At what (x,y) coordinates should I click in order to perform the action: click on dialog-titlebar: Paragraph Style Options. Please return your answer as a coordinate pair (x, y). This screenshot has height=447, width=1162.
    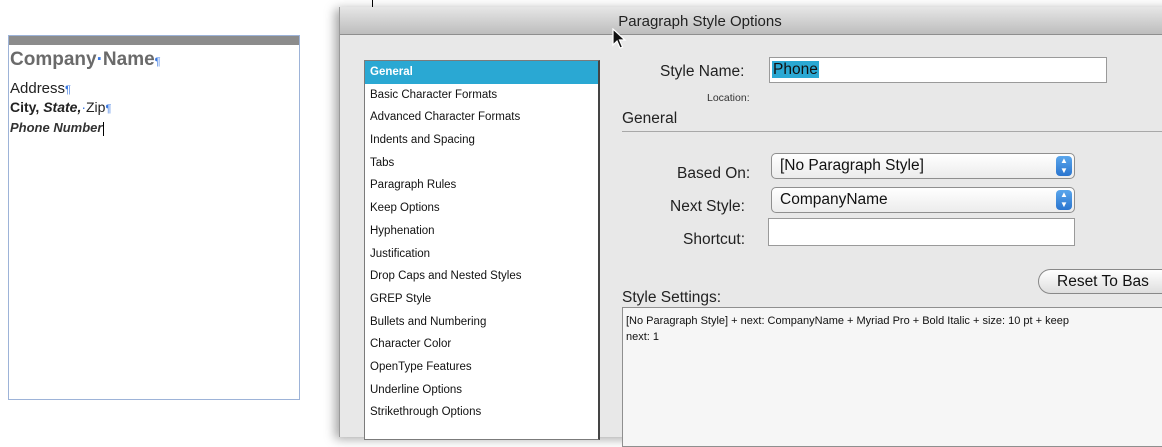
    Looking at the image, I should click on (751, 21).